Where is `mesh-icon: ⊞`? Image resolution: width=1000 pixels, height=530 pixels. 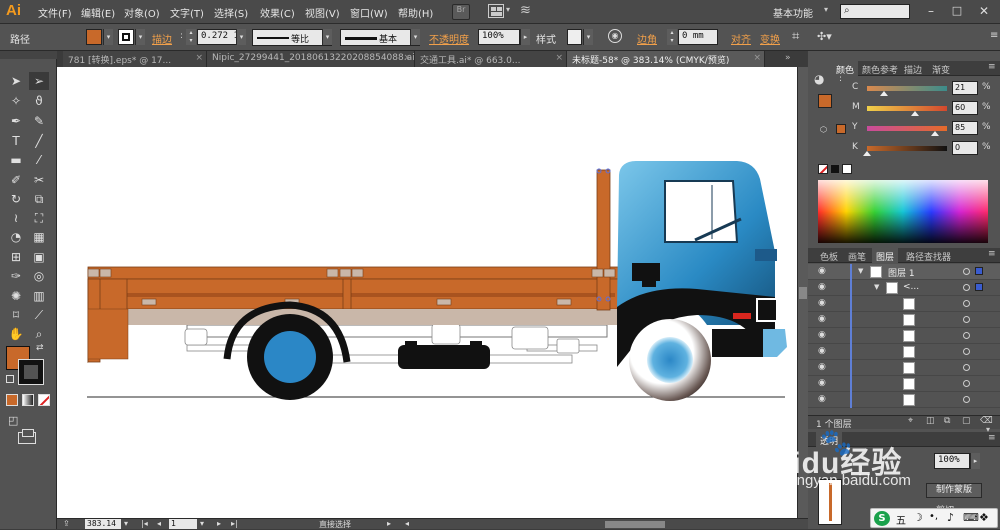 mesh-icon: ⊞ is located at coordinates (16, 257).